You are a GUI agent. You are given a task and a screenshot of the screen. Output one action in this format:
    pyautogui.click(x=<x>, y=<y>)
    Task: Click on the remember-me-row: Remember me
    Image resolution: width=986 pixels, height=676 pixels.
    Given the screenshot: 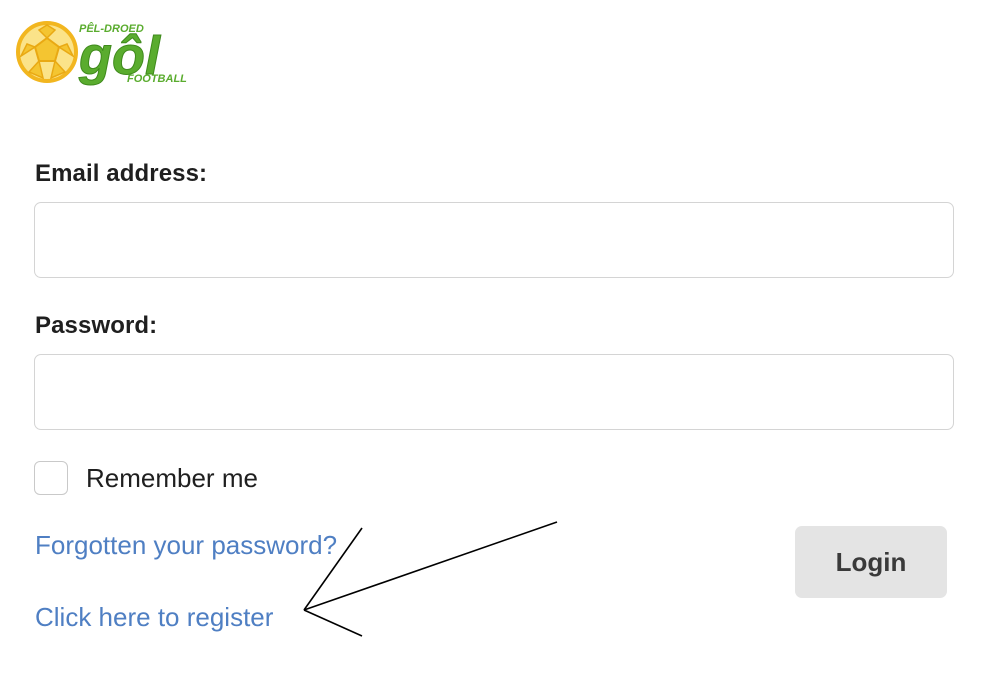 What is the action you would take?
    pyautogui.click(x=146, y=478)
    